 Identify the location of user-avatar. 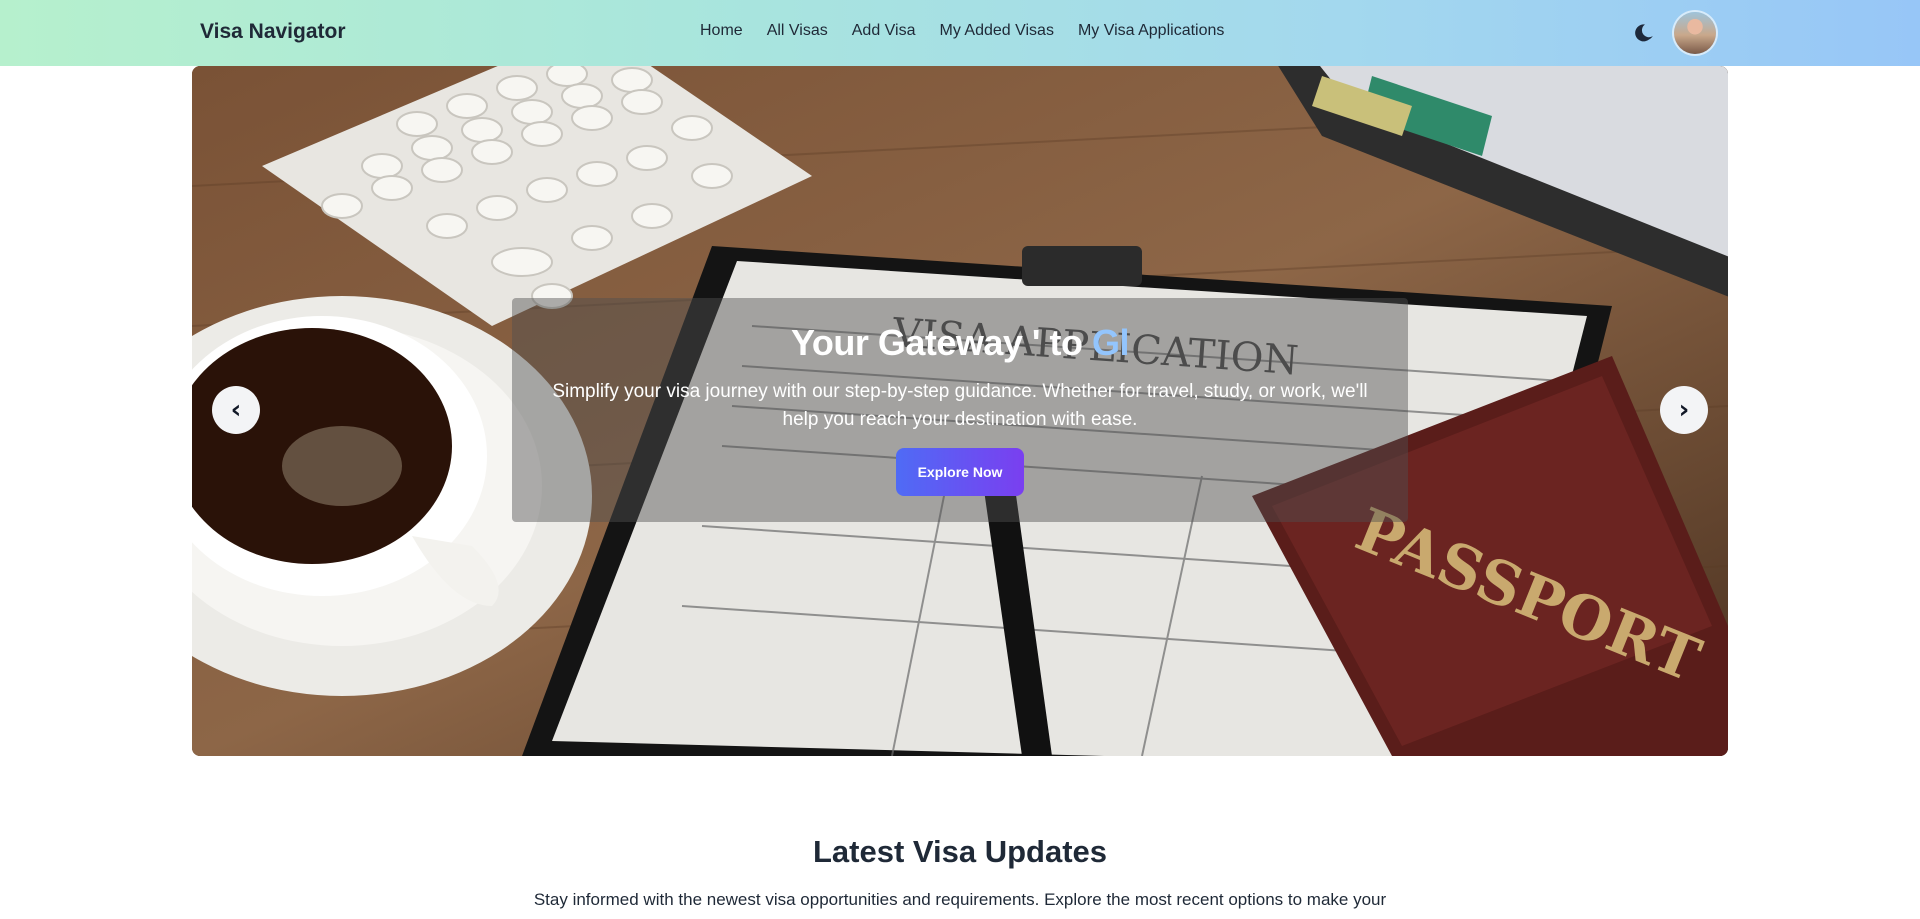
(1695, 33).